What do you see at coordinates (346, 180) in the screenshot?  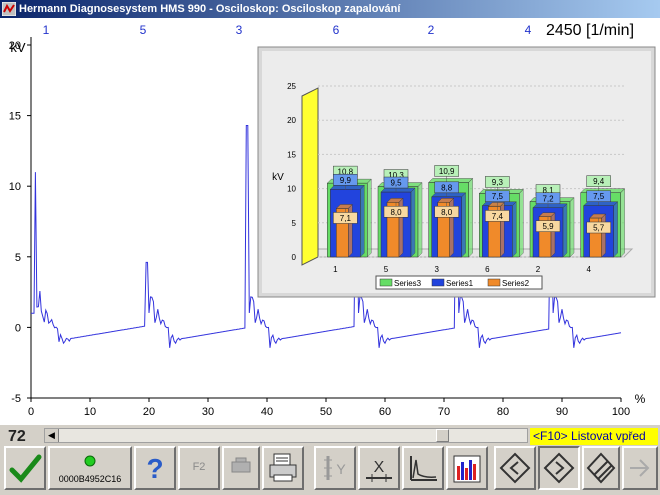 I see `data-label-series1: 9,9` at bounding box center [346, 180].